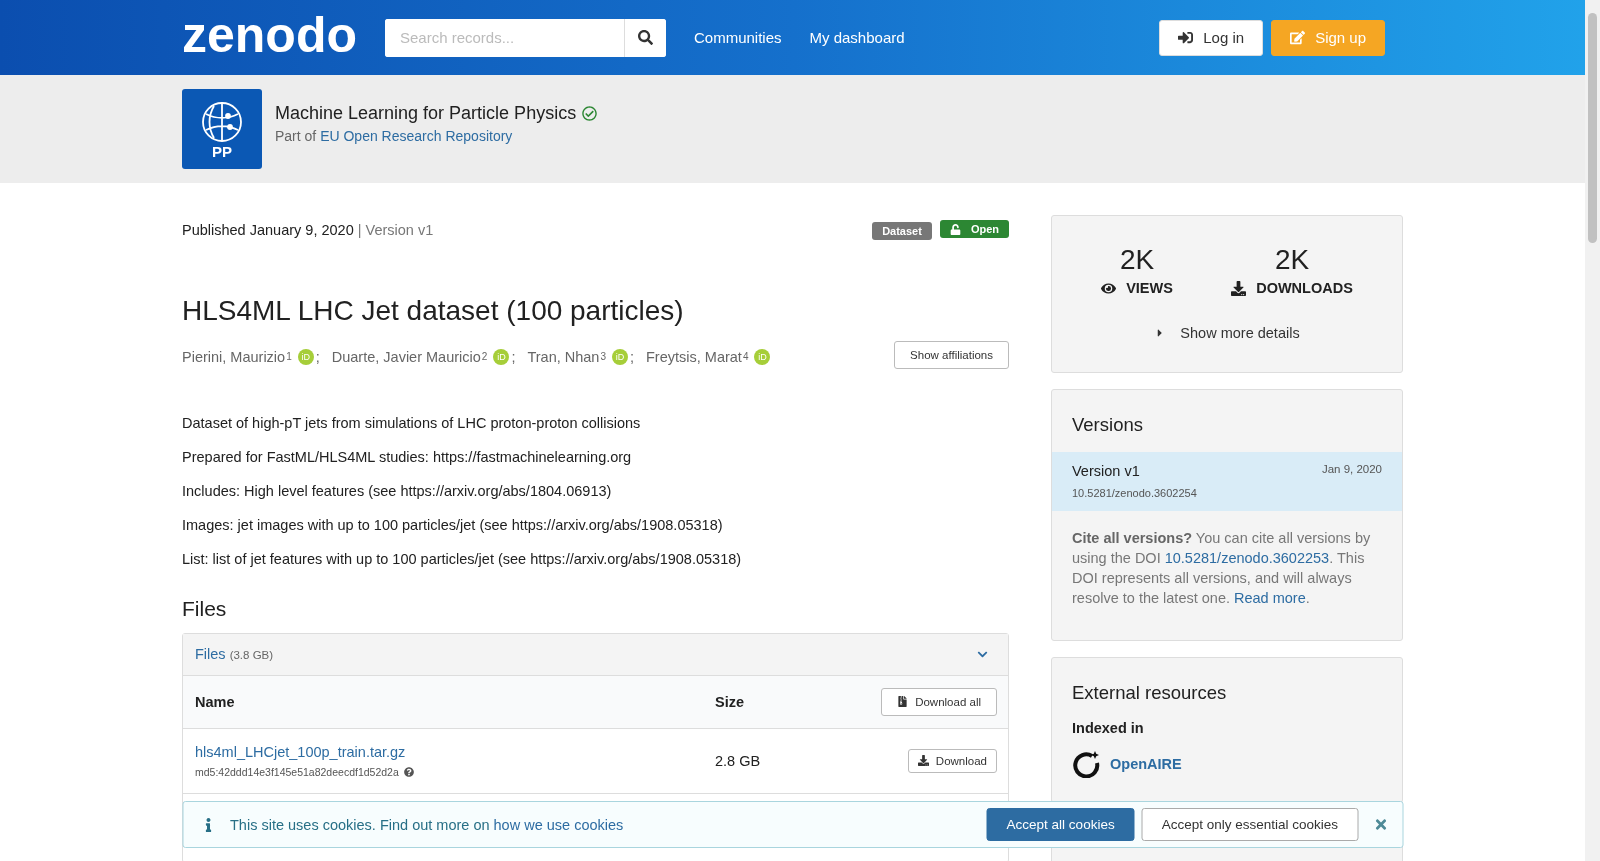 The width and height of the screenshot is (1600, 861). Describe the element at coordinates (1304, 288) in the screenshot. I see `stat-label: DOWNLOADS` at that location.